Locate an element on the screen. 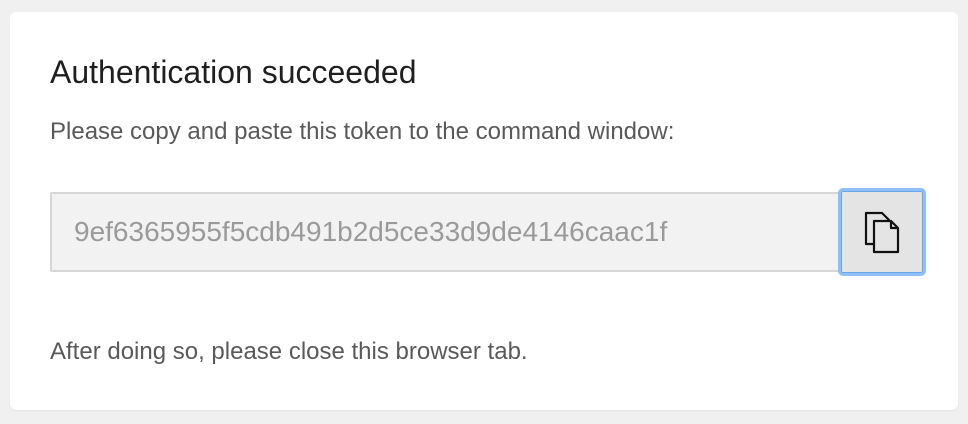 The height and width of the screenshot is (424, 968). copy-icon is located at coordinates (882, 232).